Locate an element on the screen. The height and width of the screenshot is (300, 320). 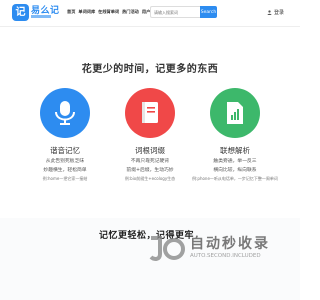
feature-homophone: 谐音记忆 从此告别死板乏味 妙趣横生，轻松简单 例:home—把它家—接结 is located at coordinates (65, 135).